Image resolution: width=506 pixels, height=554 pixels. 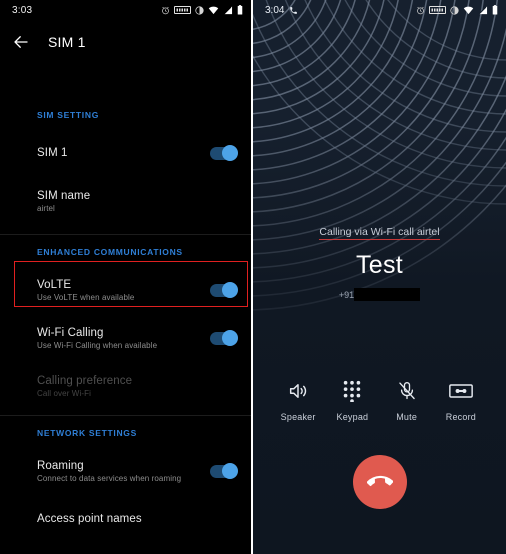 What do you see at coordinates (64, 393) in the screenshot?
I see `row-subtitle-calling-preference: Call over Wi-Fi` at bounding box center [64, 393].